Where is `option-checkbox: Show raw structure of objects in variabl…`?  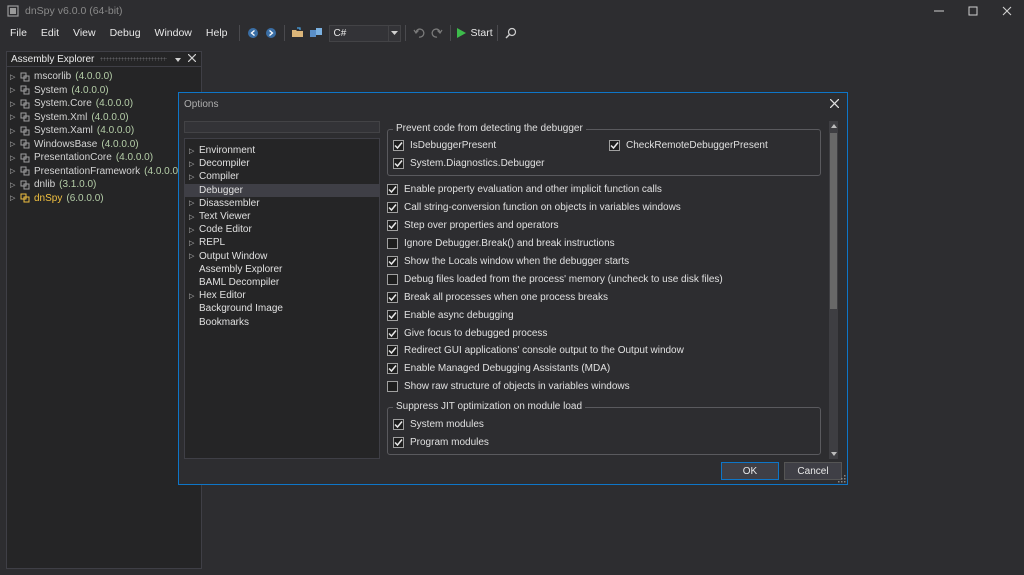 option-checkbox: Show raw structure of objects in variabl… is located at coordinates (608, 387).